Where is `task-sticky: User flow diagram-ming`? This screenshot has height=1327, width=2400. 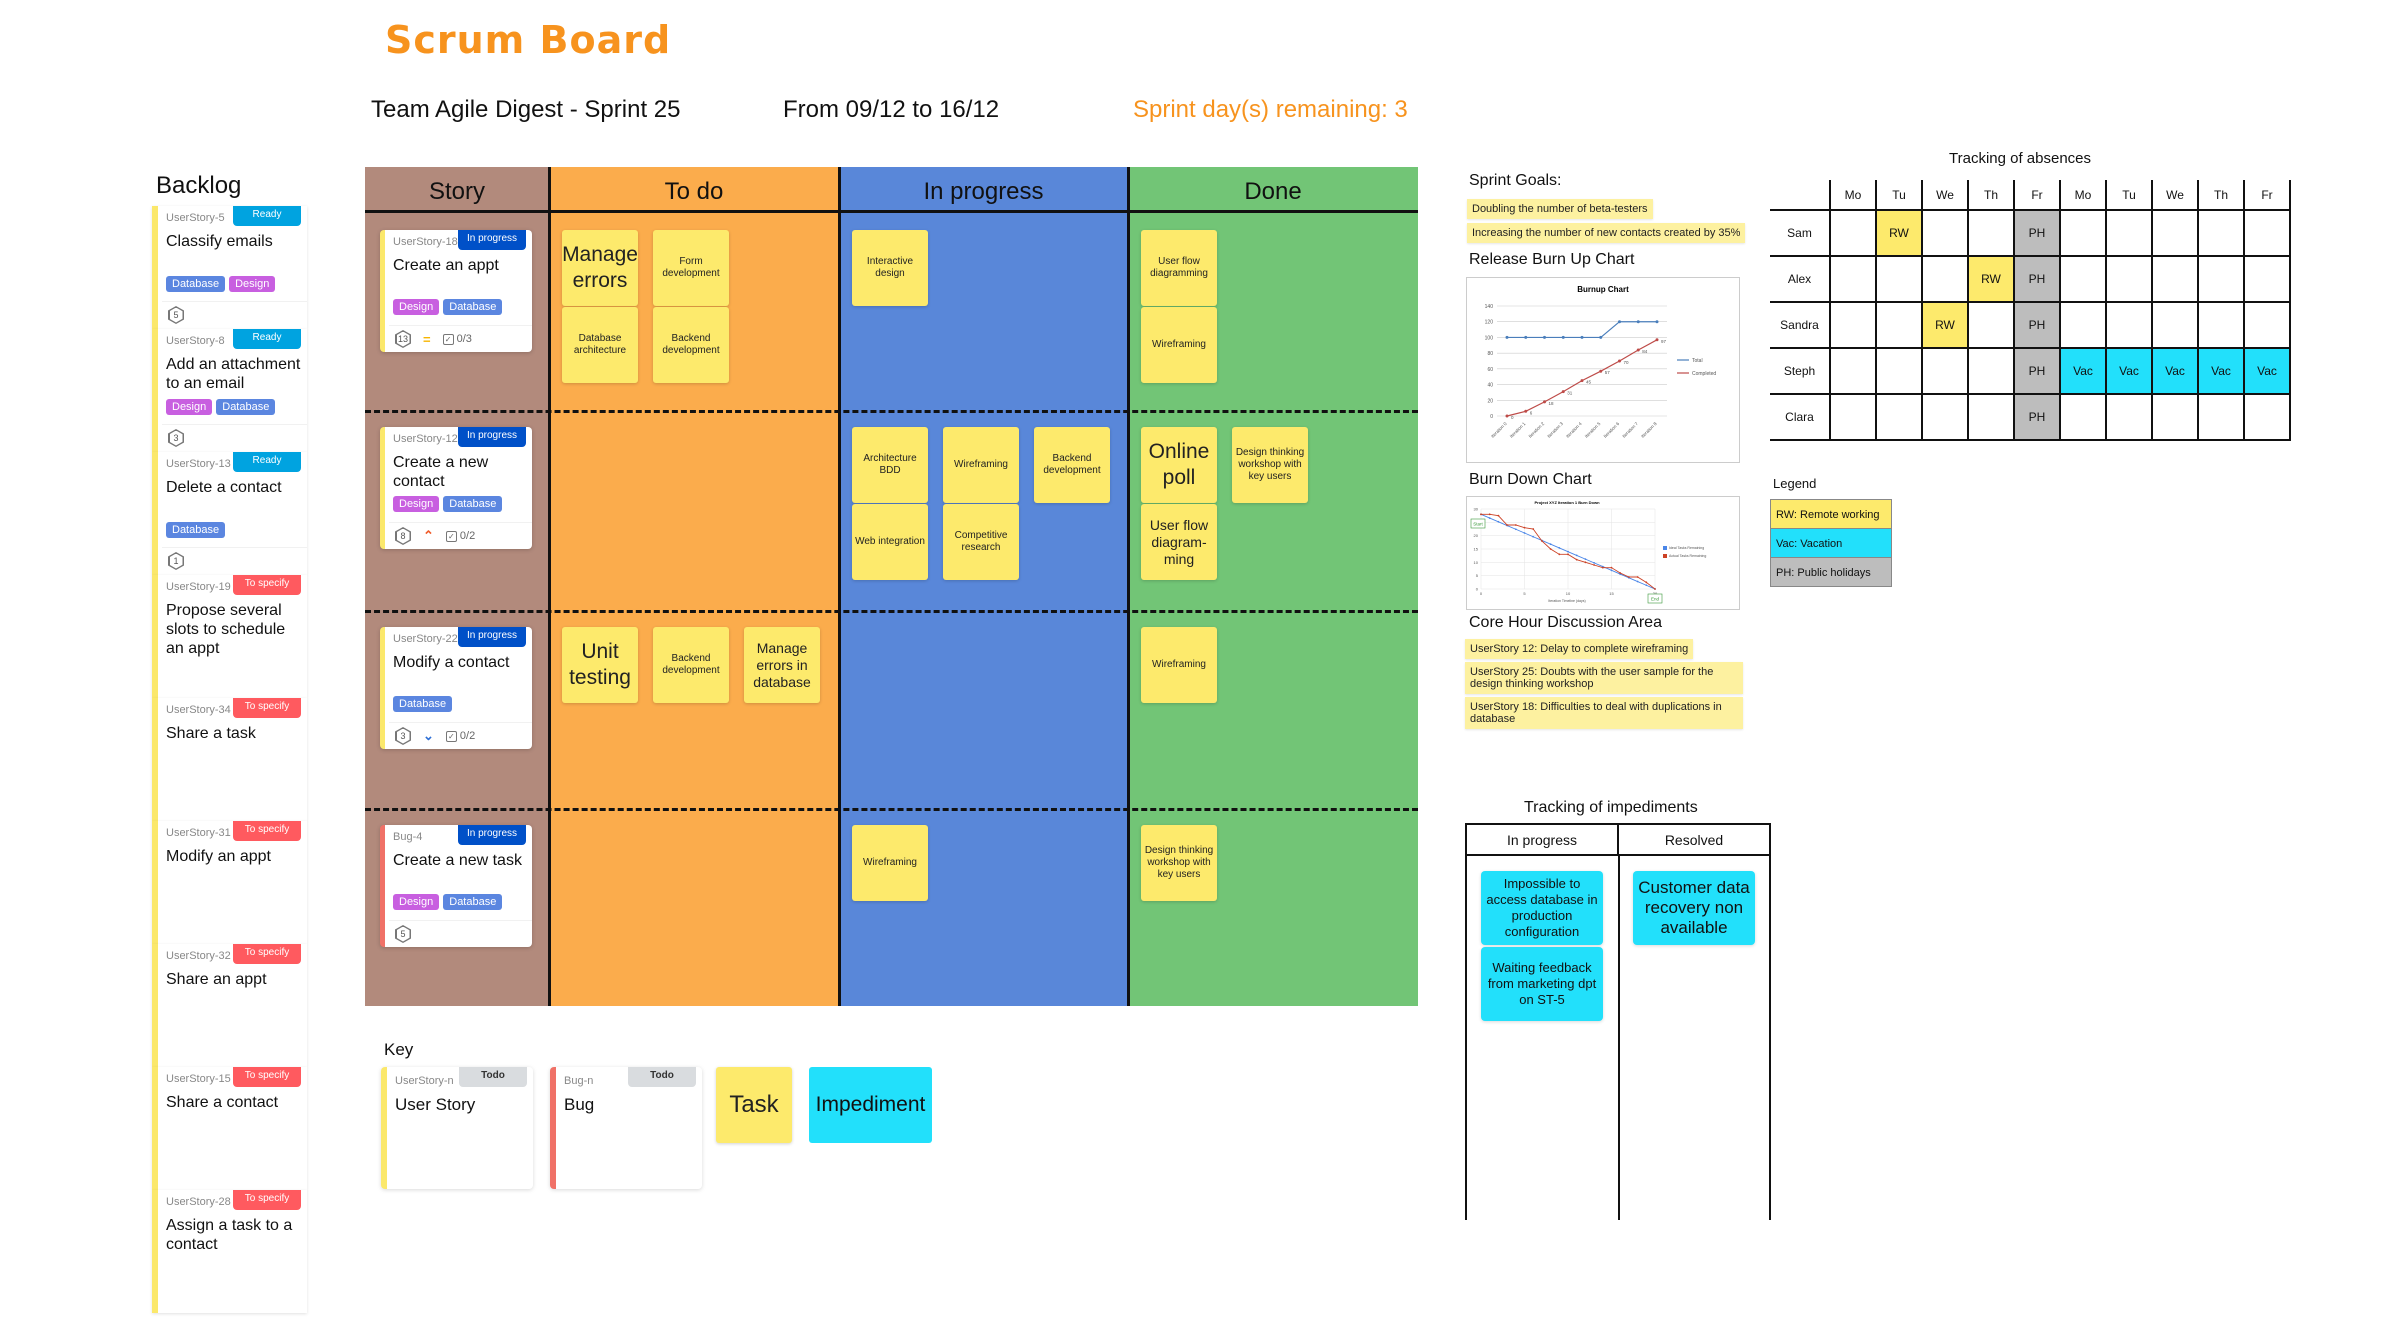
task-sticky: User flow diagram-ming is located at coordinates (1179, 542).